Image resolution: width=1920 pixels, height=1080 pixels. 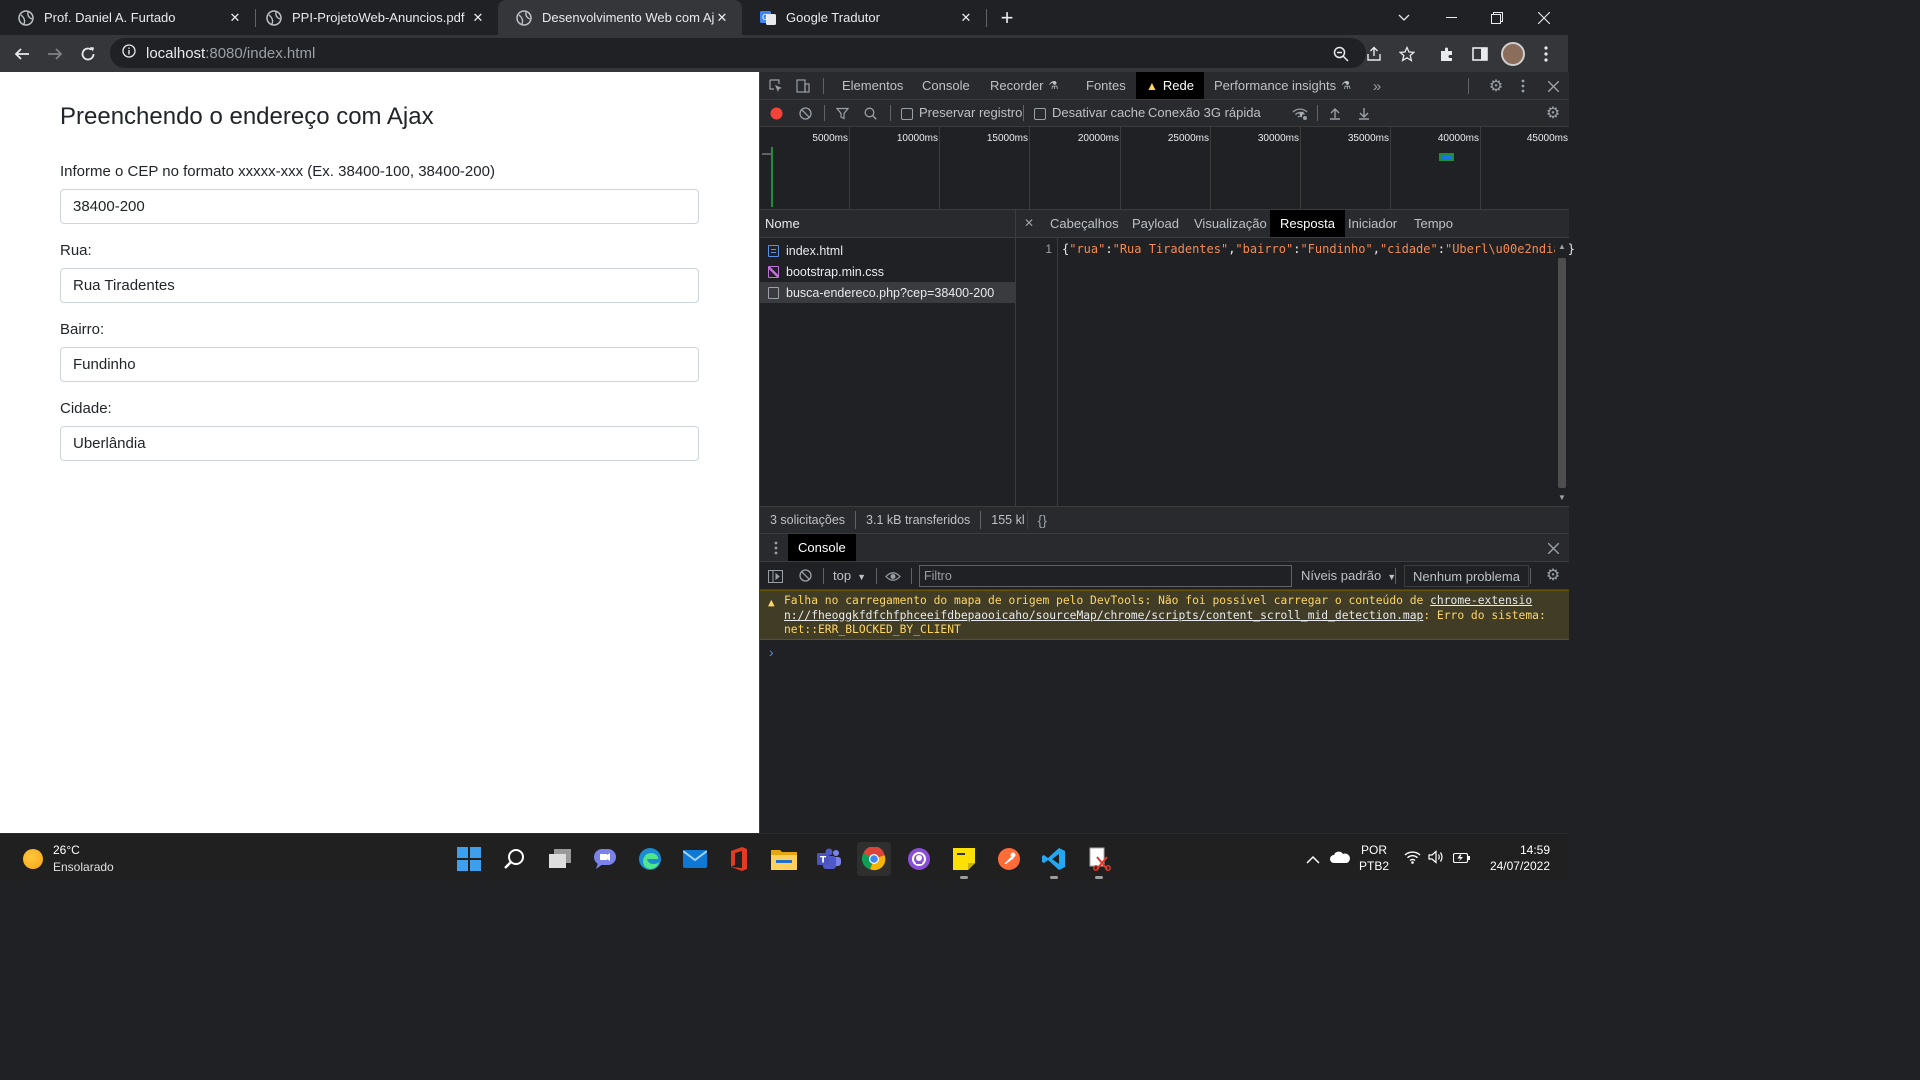 I want to click on device-toolbar-icon, so click(x=803, y=86).